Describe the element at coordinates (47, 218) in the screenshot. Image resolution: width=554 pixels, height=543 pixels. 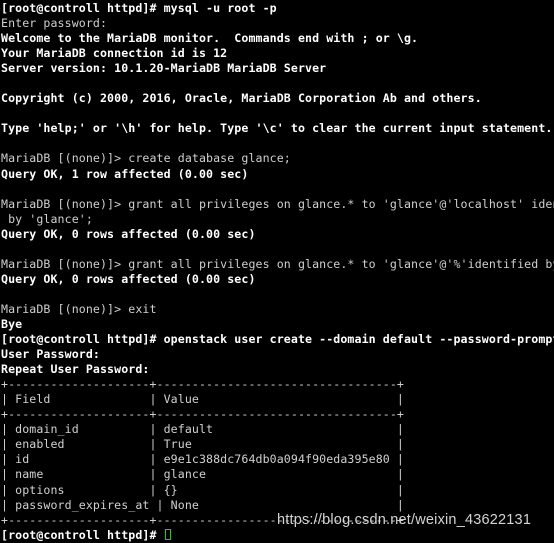
I see `terminal-line-text: by 'glance';` at that location.